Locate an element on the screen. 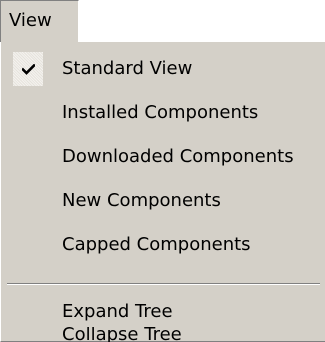  menu-item-collapse-tree: Collapse Tree is located at coordinates (162, 334).